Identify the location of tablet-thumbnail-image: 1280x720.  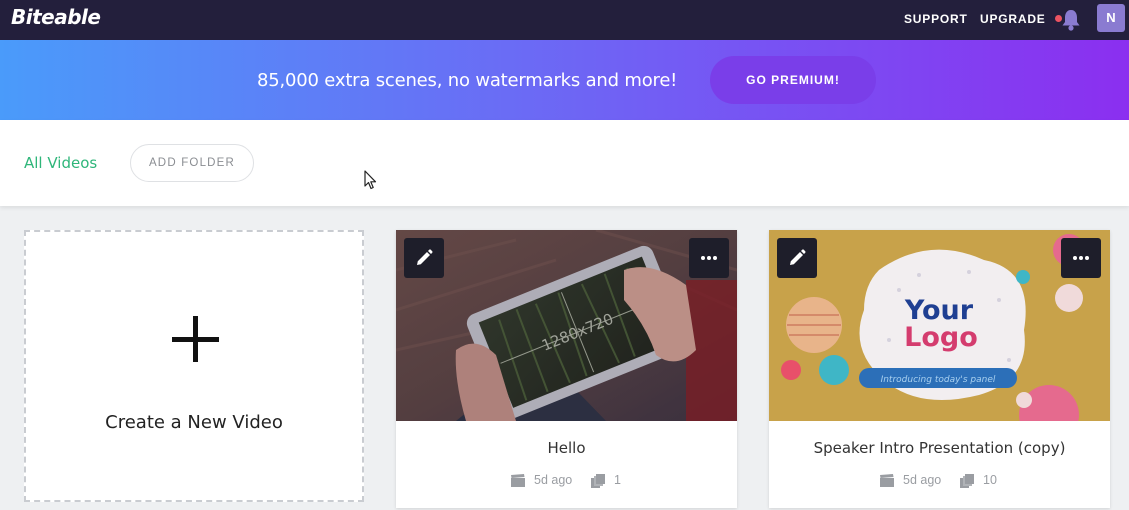
(566, 325).